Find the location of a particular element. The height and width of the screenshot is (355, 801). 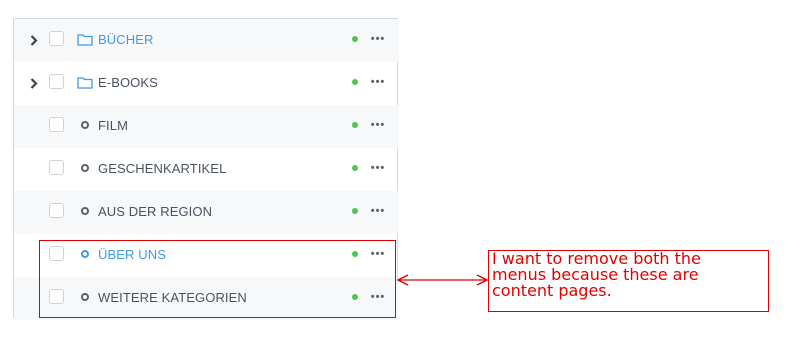

row-label: GESCHENKARTIKEL is located at coordinates (162, 169).